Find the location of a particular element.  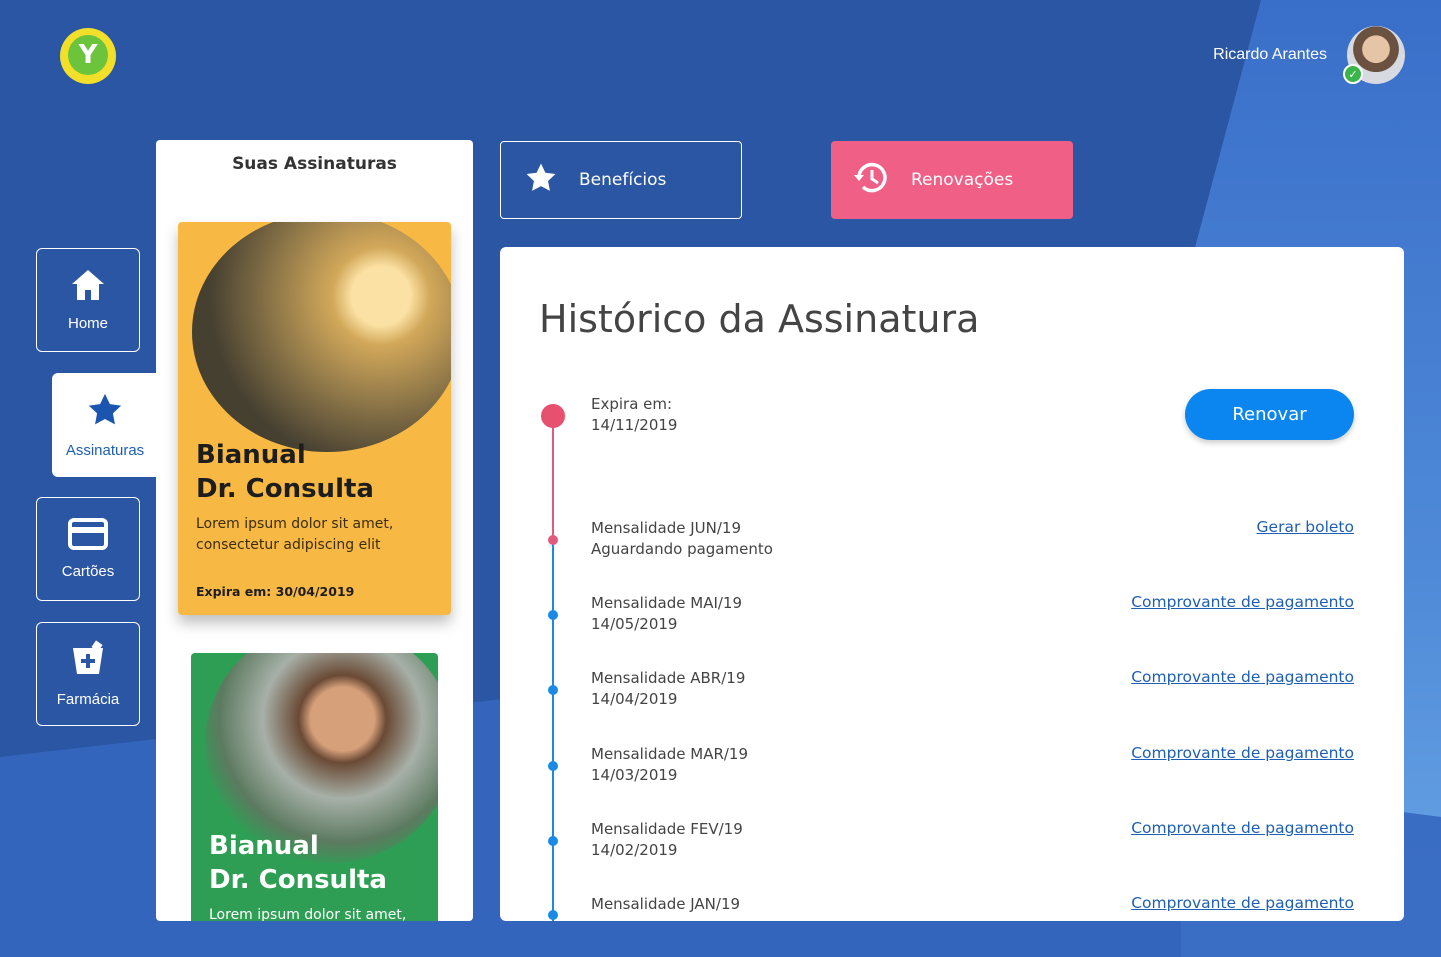

nav-assinaturas-label: Assinaturas is located at coordinates (105, 450).